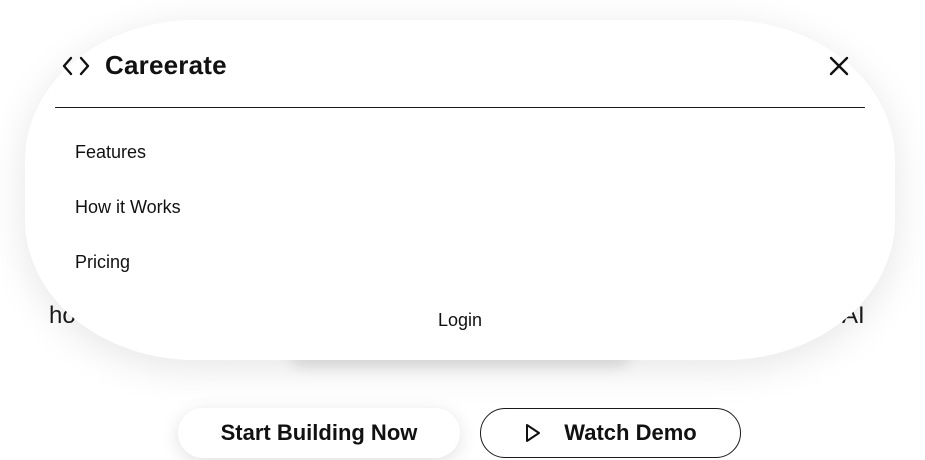 Image resolution: width=925 pixels, height=460 pixels. I want to click on watch-demo-button: Watch Demo, so click(610, 433).